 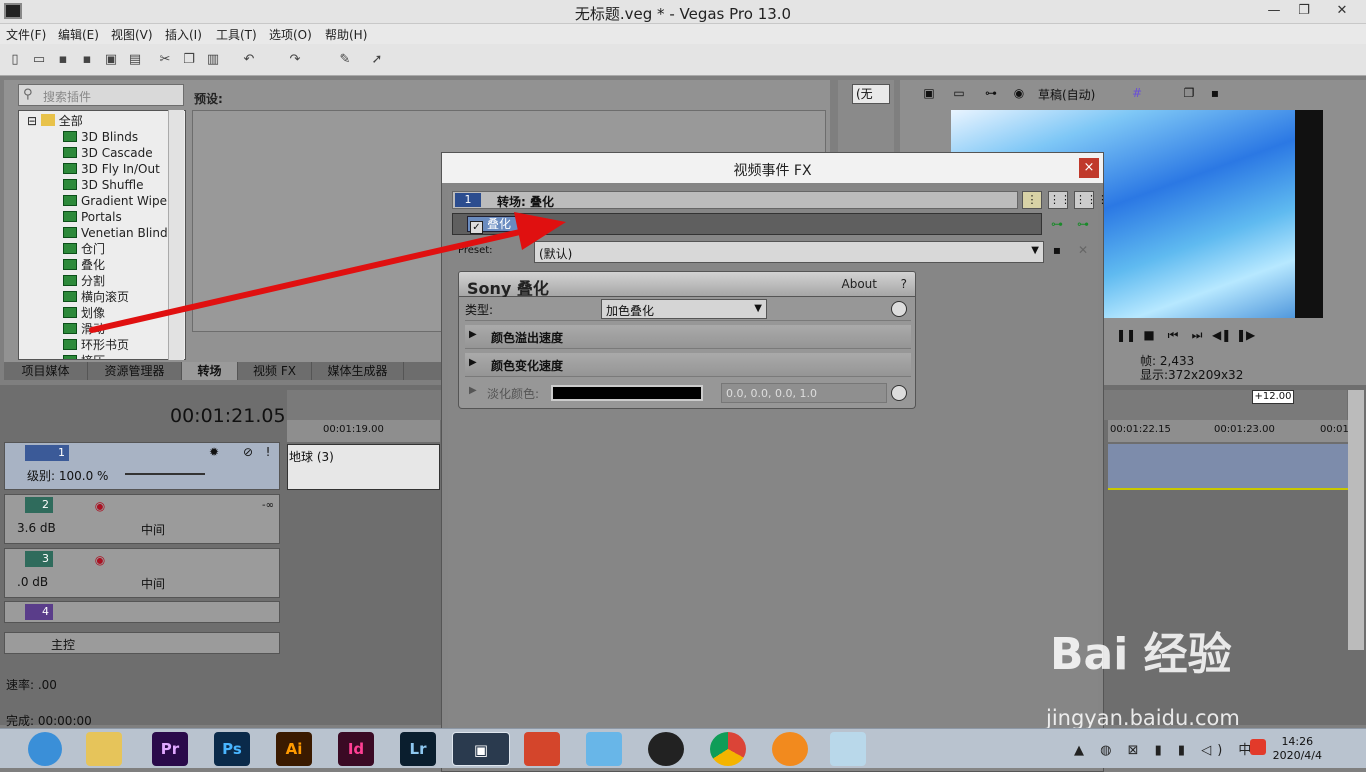 What do you see at coordinates (377, 60) in the screenshot?
I see `selection-tool-icon: ➚` at bounding box center [377, 60].